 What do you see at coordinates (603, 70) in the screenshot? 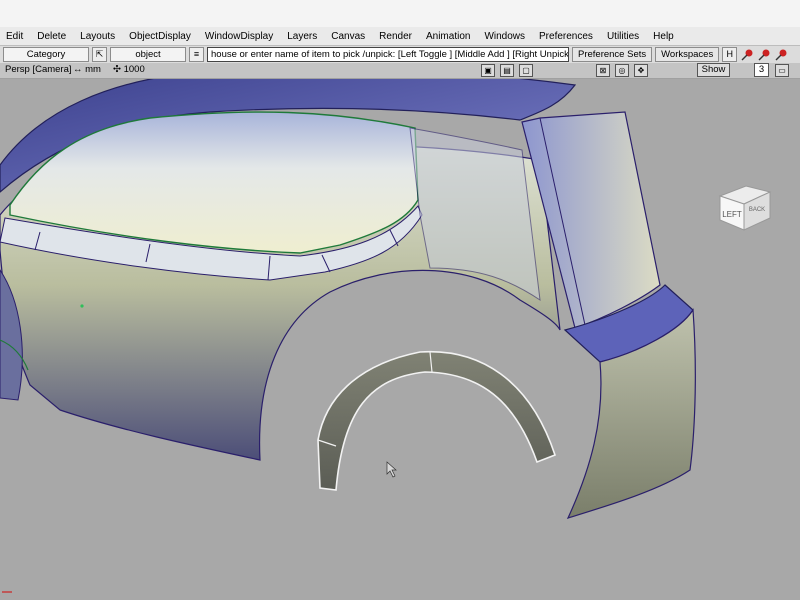
I see `fit-view-icon: ⊠` at bounding box center [603, 70].